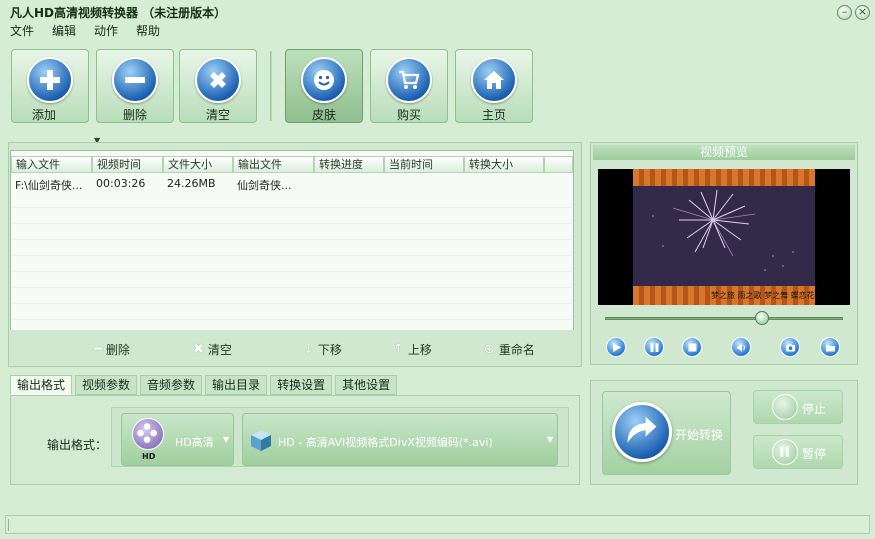  I want to click on play-icon, so click(617, 347).